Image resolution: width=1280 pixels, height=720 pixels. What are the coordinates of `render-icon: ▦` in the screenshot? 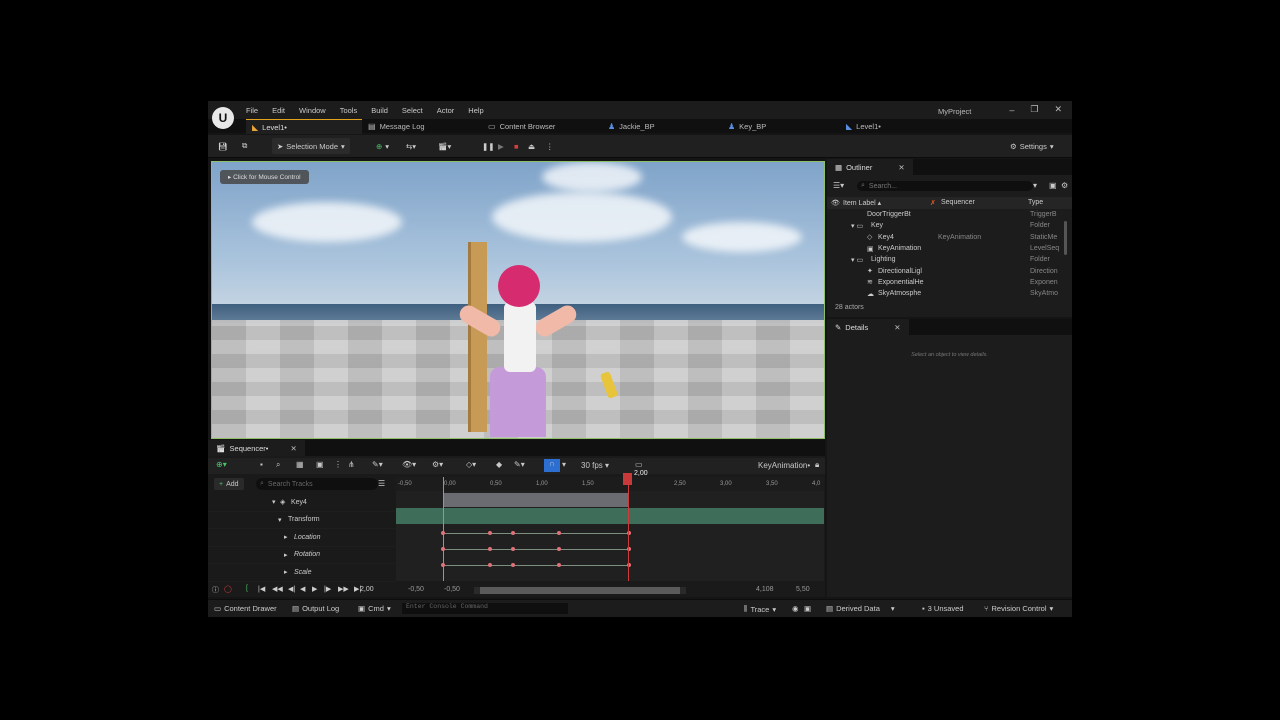 It's located at (300, 464).